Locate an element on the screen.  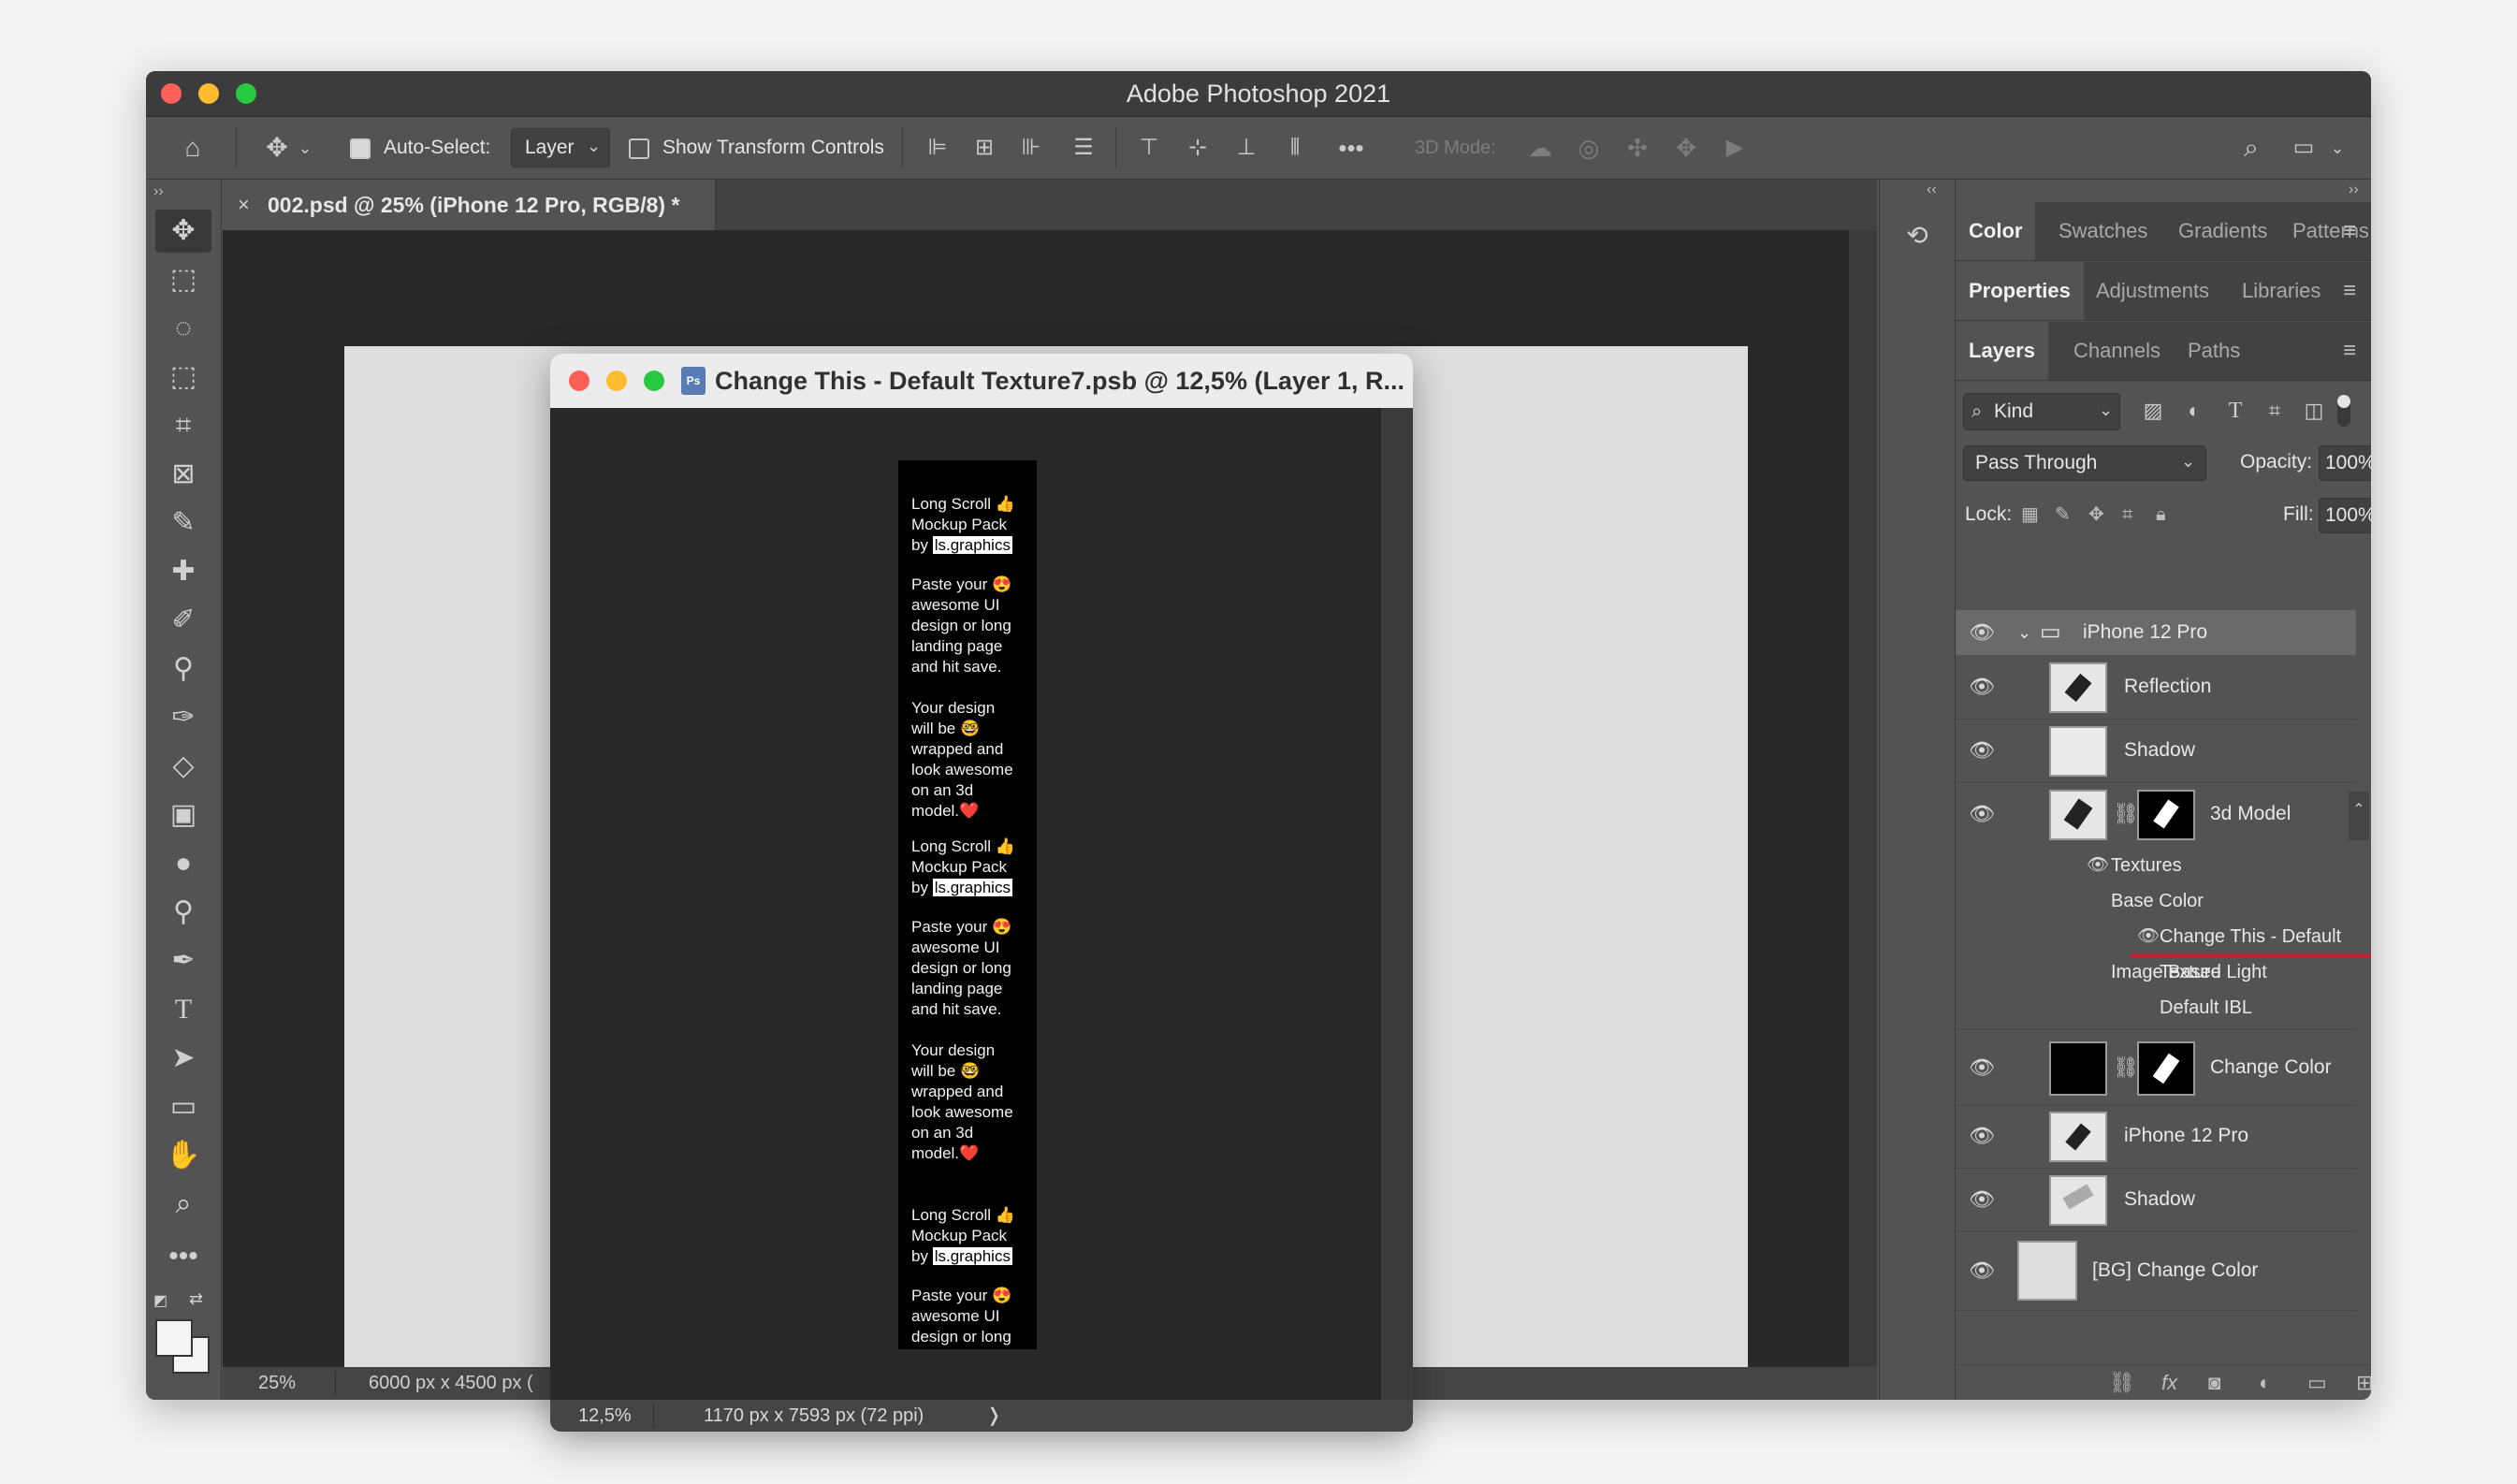
layer-row: 👁︎ ⛓︎ Change Color is located at coordinates (2156, 1067).